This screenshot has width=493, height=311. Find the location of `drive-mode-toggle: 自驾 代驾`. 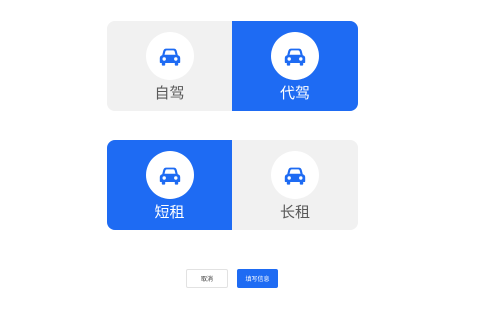

drive-mode-toggle: 自驾 代驾 is located at coordinates (232, 66).